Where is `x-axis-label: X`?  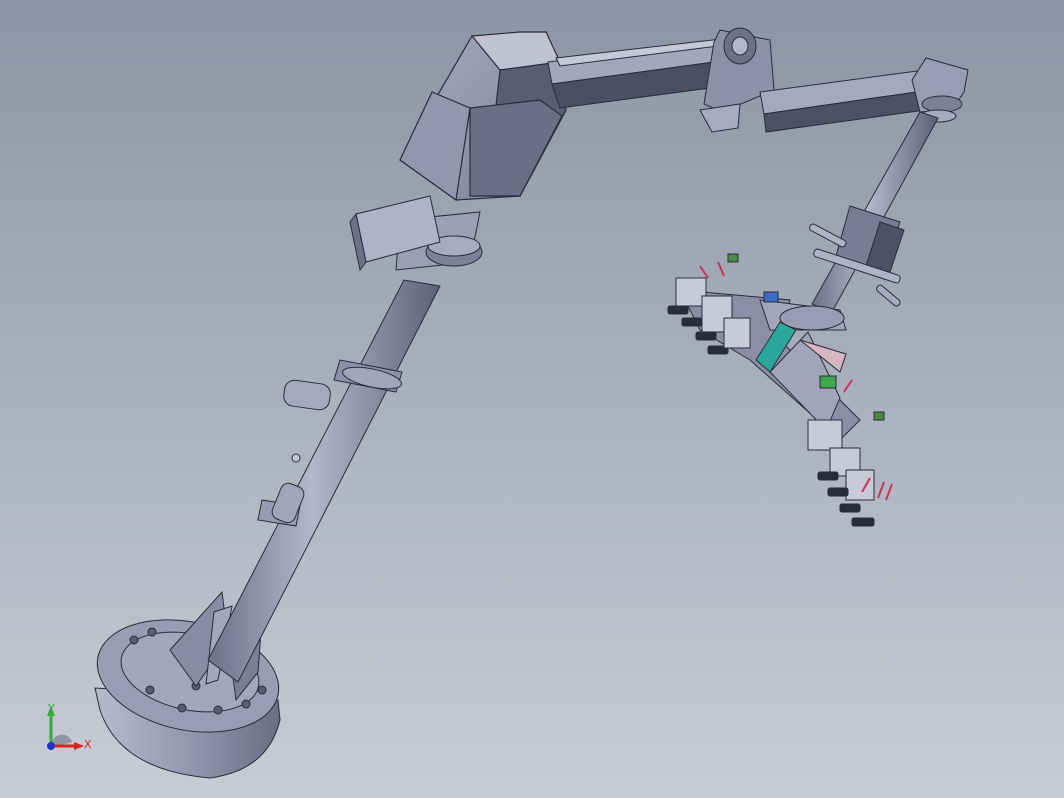
x-axis-label: X is located at coordinates (88, 744).